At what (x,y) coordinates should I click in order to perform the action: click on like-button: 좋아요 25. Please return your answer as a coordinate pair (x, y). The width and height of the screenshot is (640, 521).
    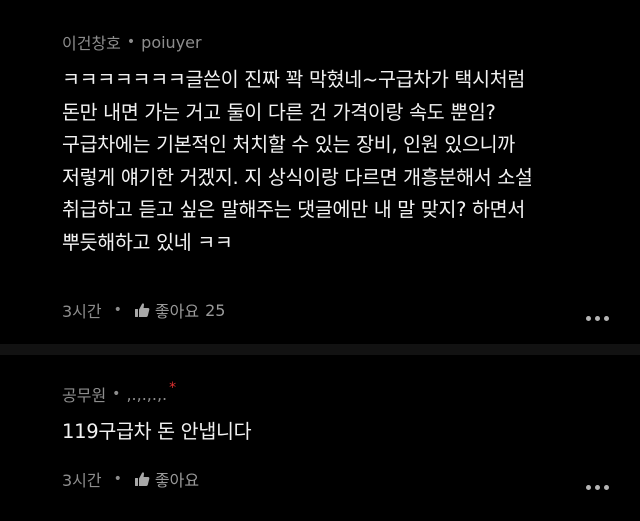
    Looking at the image, I should click on (180, 310).